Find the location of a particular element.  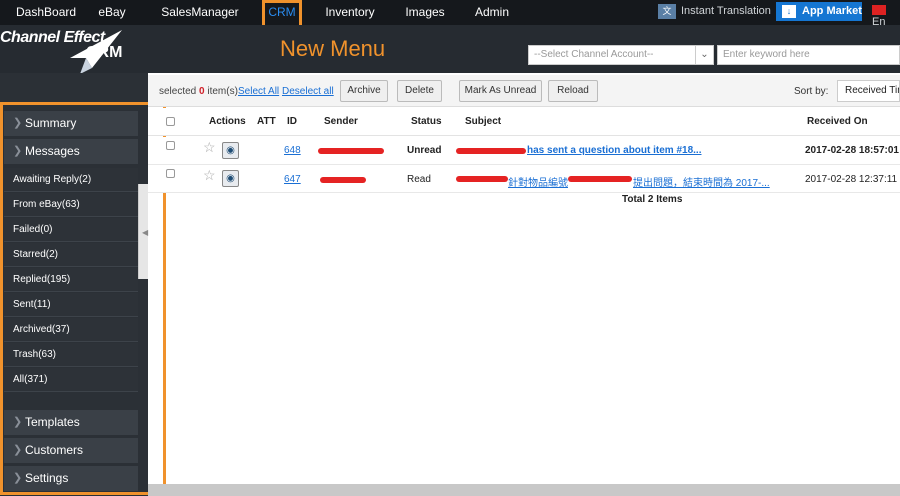

nav-inventory: Inventory is located at coordinates (350, 12).